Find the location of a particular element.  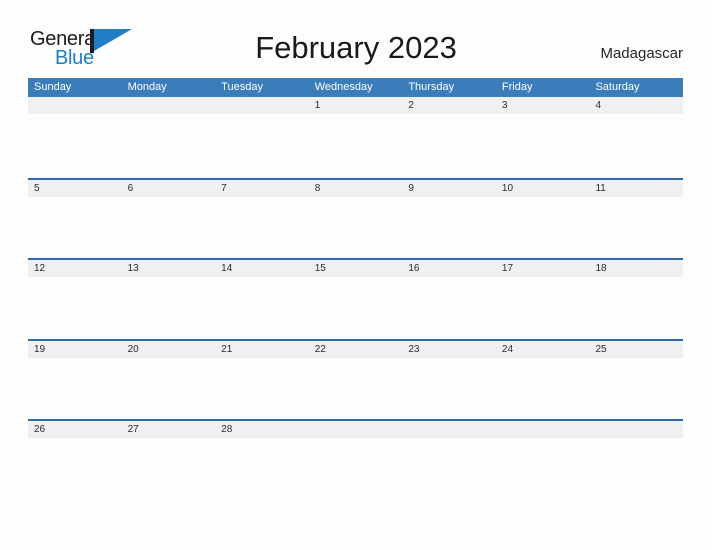

day-cell: 3 is located at coordinates (542, 137).